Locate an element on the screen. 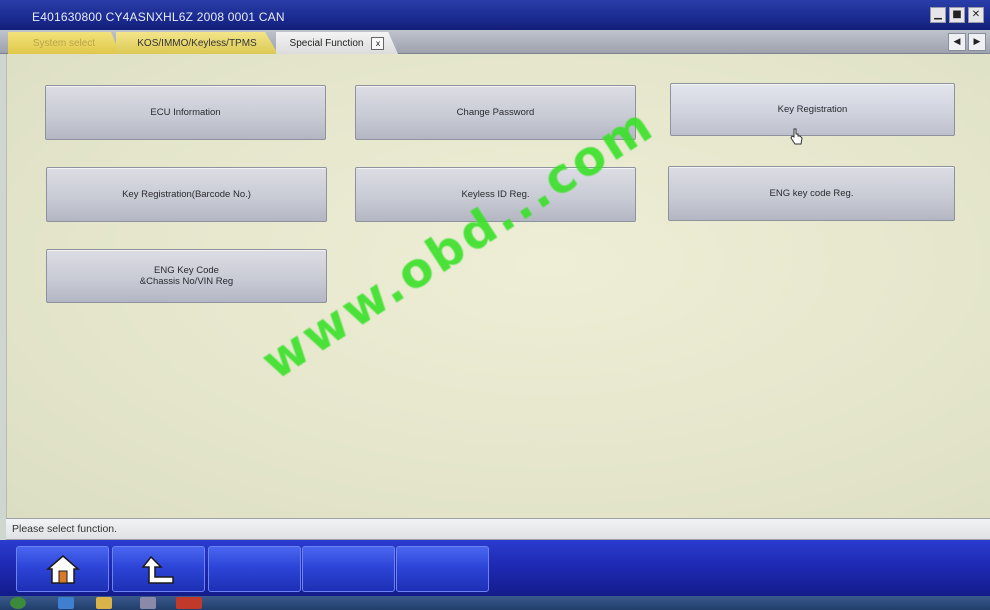 This screenshot has height=610, width=990. app-icon is located at coordinates (189, 603).